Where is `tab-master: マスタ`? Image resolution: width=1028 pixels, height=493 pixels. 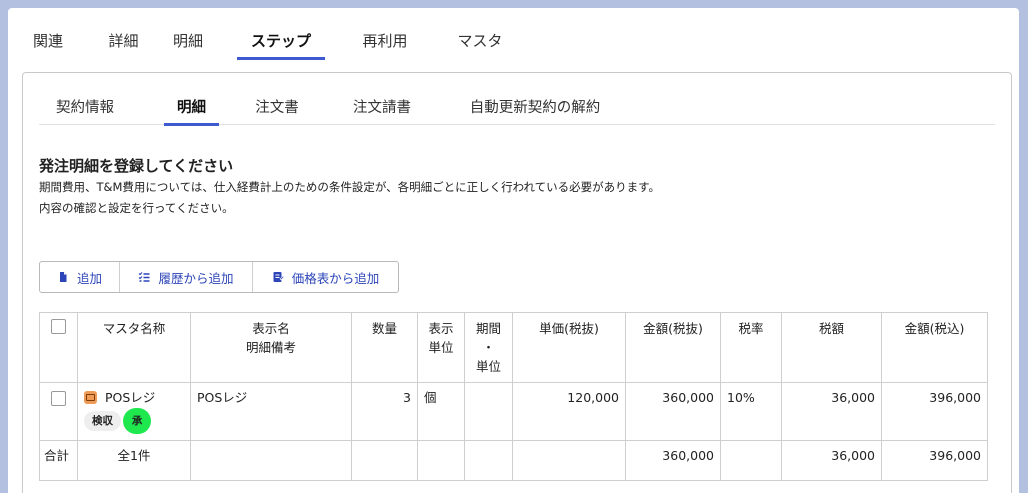 tab-master: マスタ is located at coordinates (480, 42).